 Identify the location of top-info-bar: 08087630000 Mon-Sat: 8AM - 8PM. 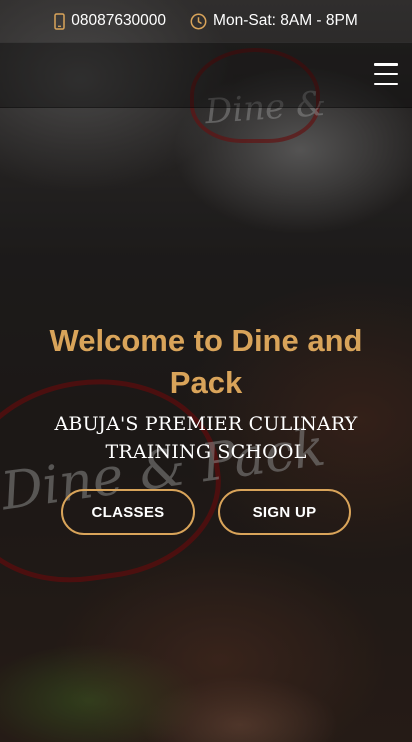
(206, 21).